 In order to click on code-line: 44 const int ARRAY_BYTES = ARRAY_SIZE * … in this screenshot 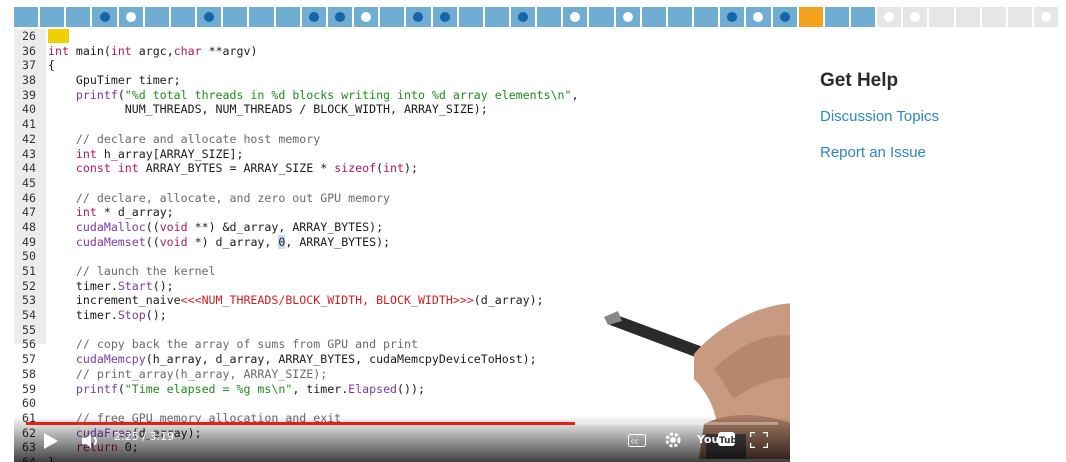, I will do `click(402, 168)`.